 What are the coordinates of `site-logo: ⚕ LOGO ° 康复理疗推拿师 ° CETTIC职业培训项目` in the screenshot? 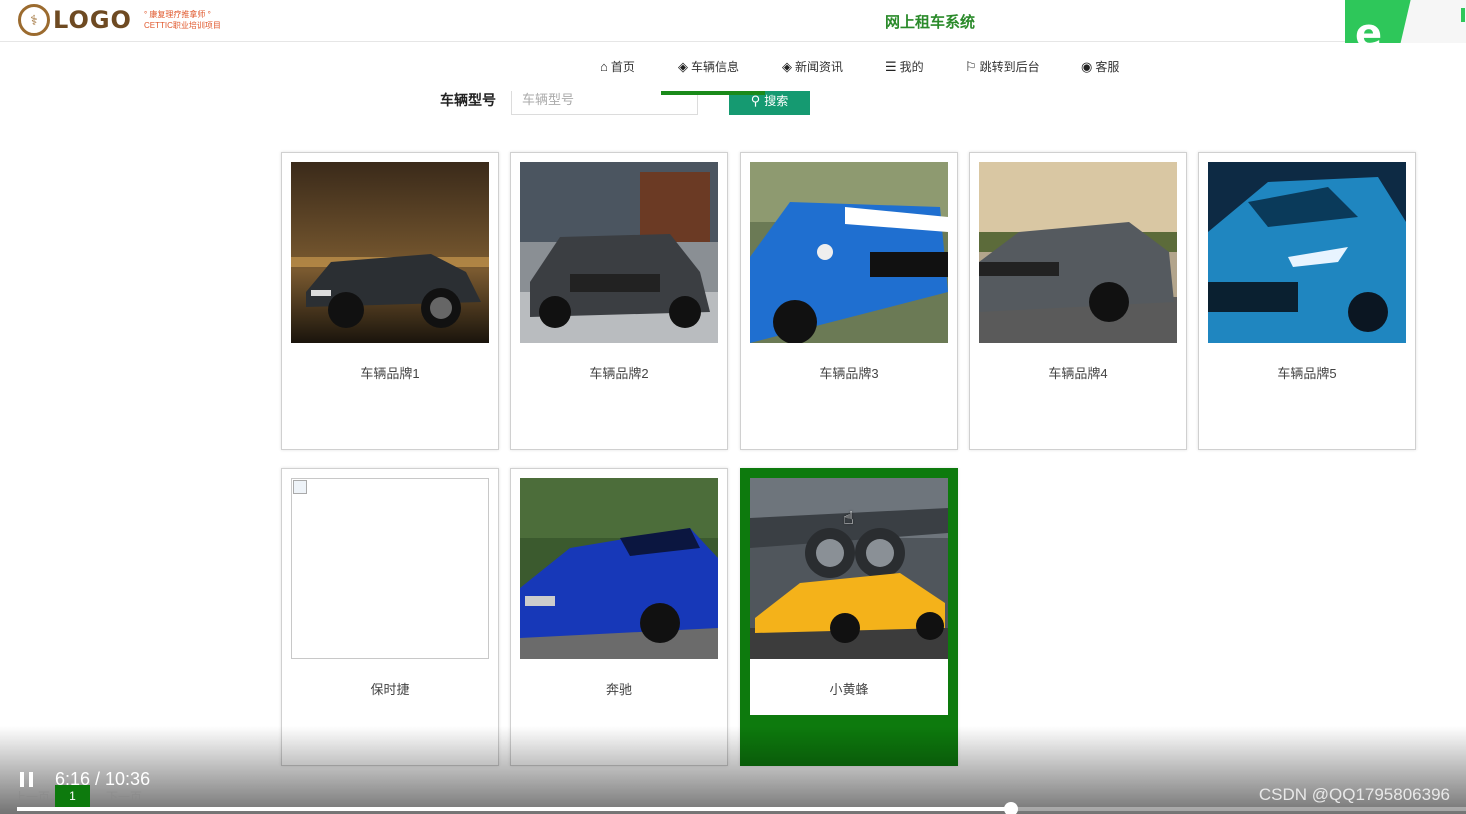 It's located at (119, 20).